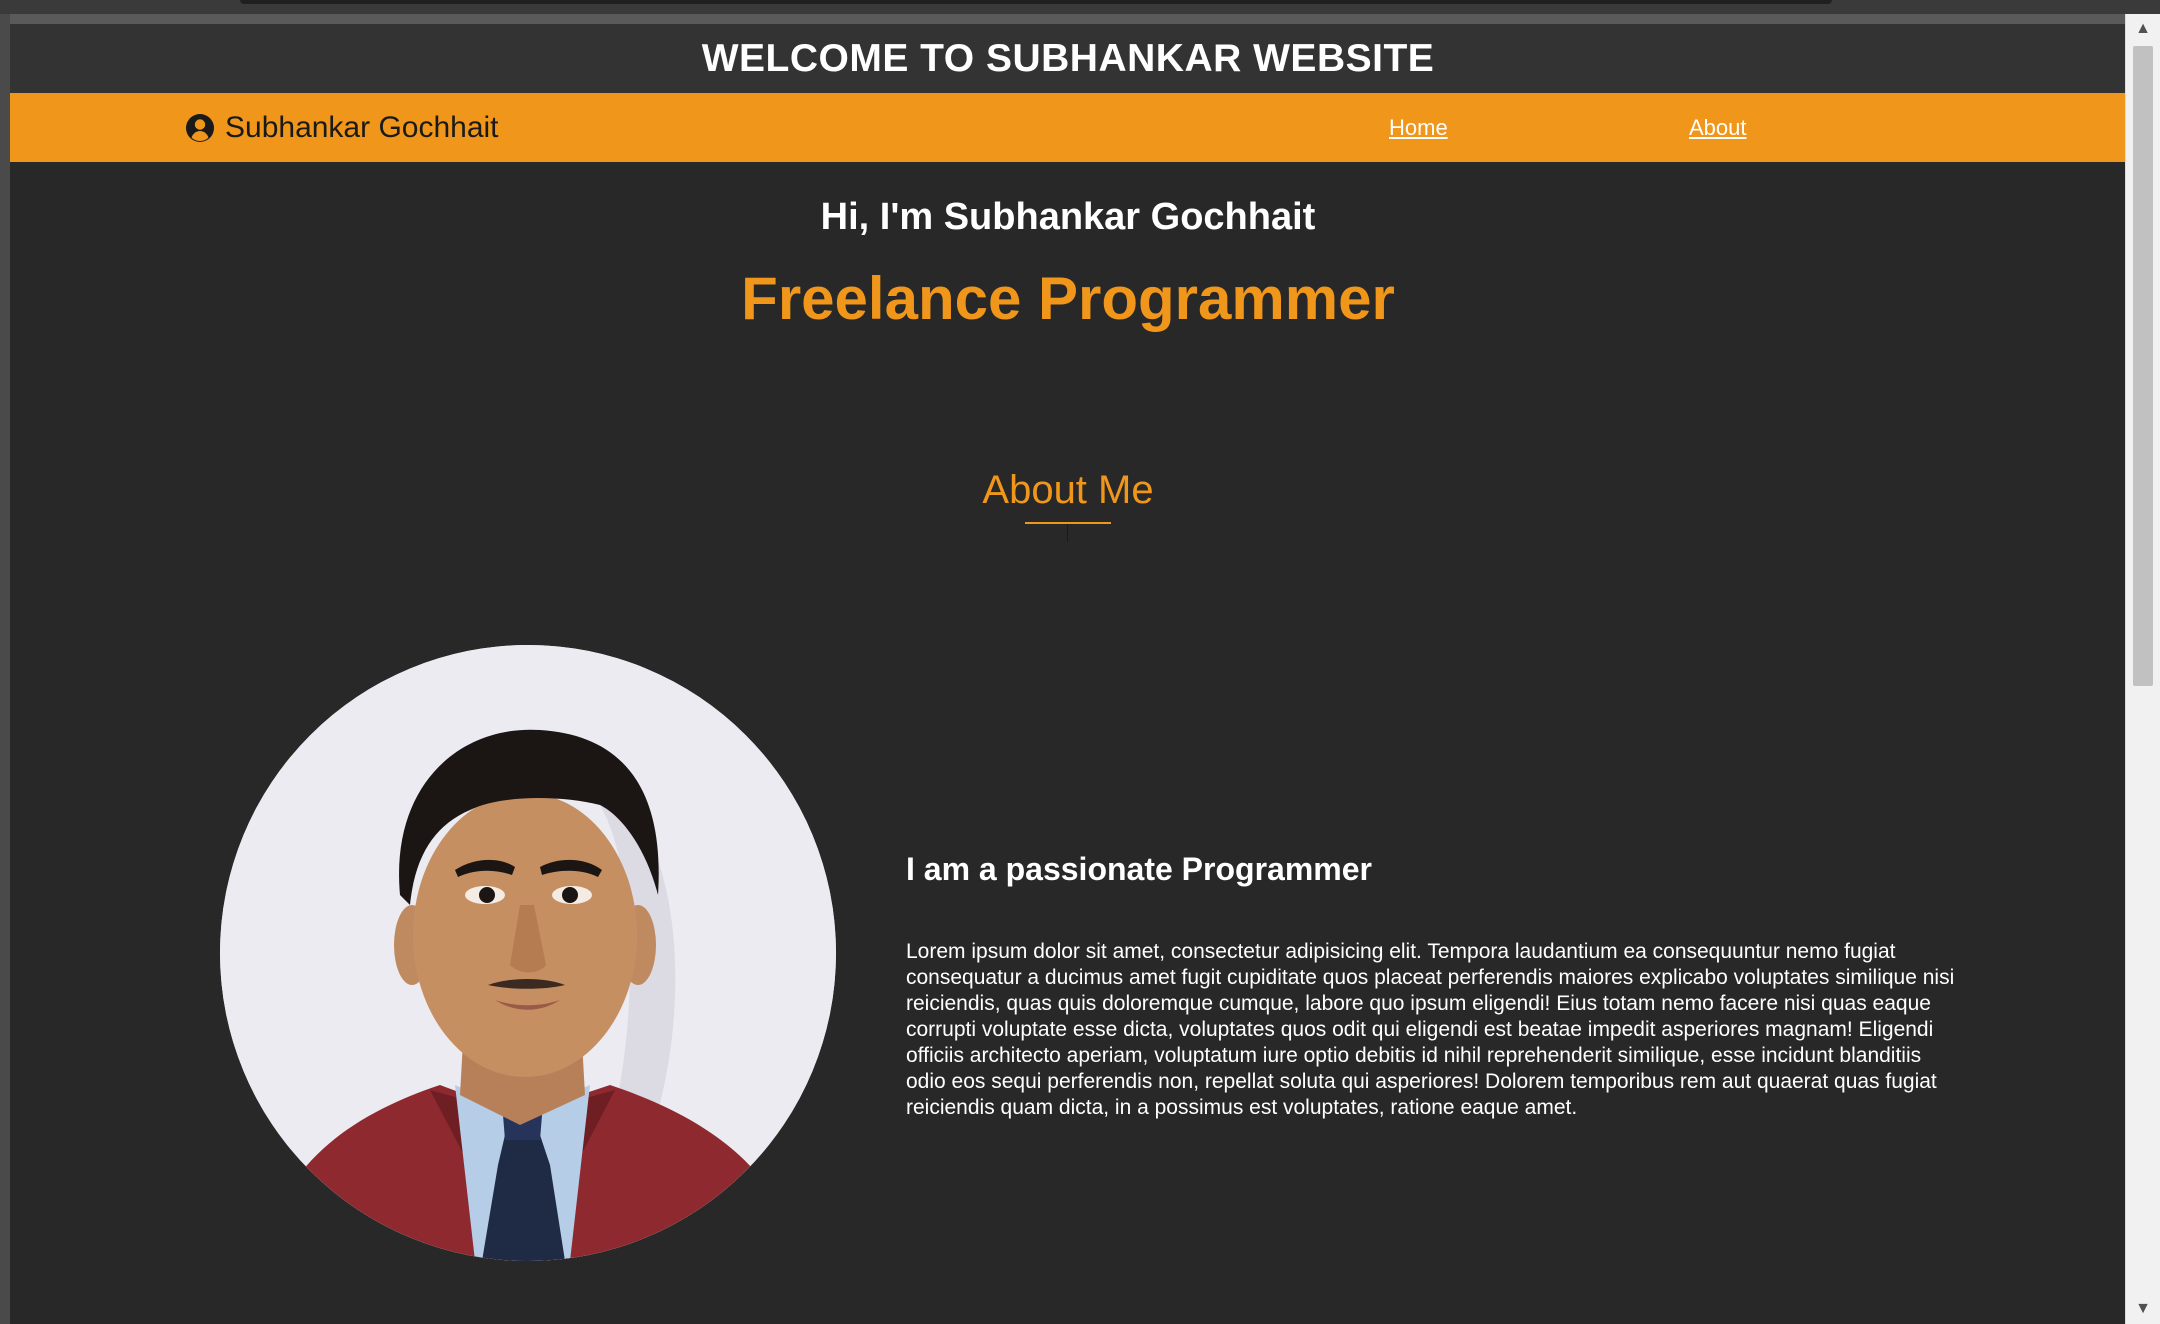  I want to click on scroll-down-arrow-icon: ▼, so click(2143, 1309).